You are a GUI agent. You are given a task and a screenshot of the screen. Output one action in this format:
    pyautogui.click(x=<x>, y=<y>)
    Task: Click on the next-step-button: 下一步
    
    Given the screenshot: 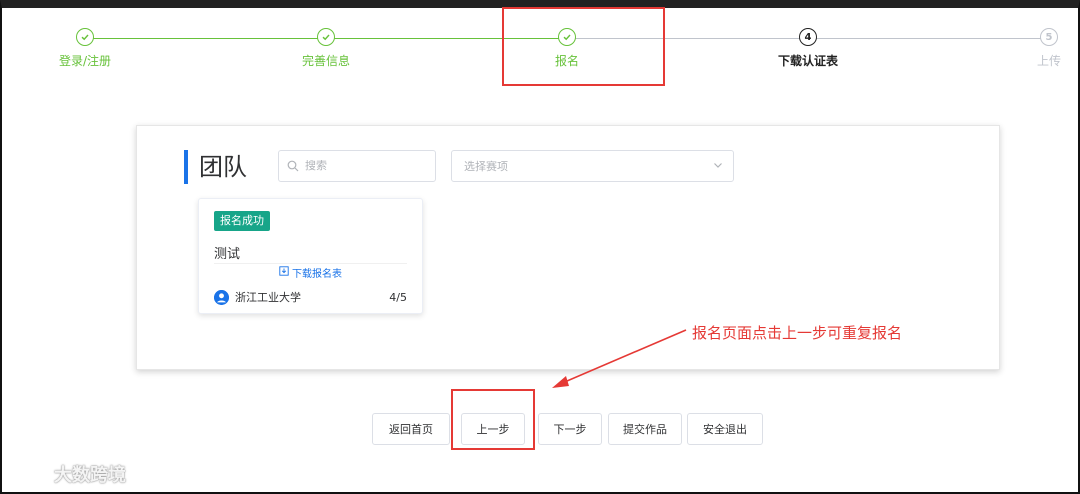 What is the action you would take?
    pyautogui.click(x=570, y=429)
    